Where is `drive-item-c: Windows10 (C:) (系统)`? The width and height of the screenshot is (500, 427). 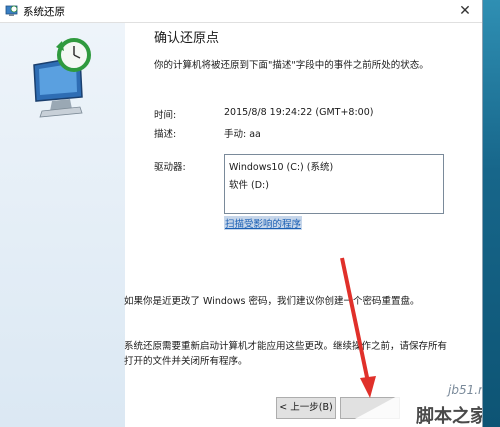 drive-item-c: Windows10 (C:) (系统) is located at coordinates (281, 167).